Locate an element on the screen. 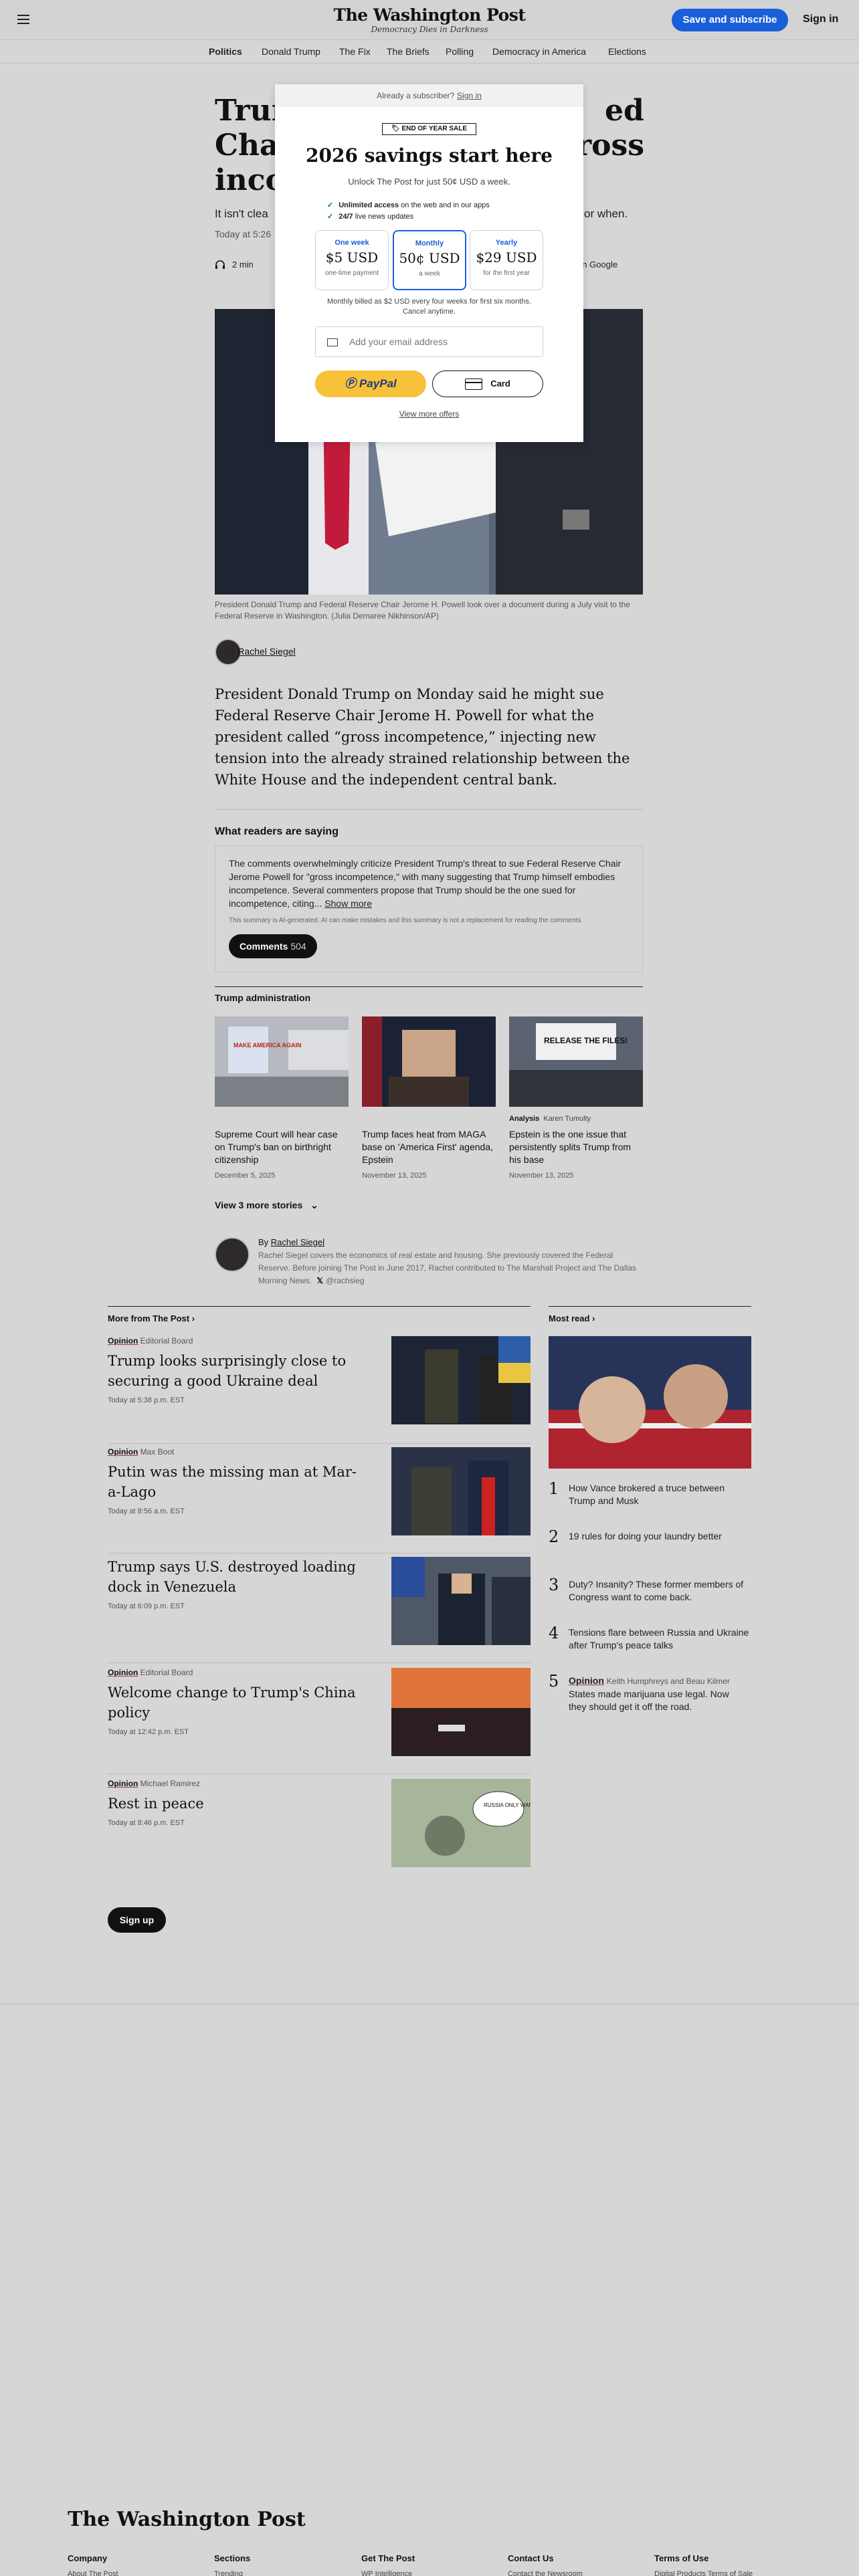 The width and height of the screenshot is (859, 2576). footer-logo: The Washington Post is located at coordinates (187, 2519).